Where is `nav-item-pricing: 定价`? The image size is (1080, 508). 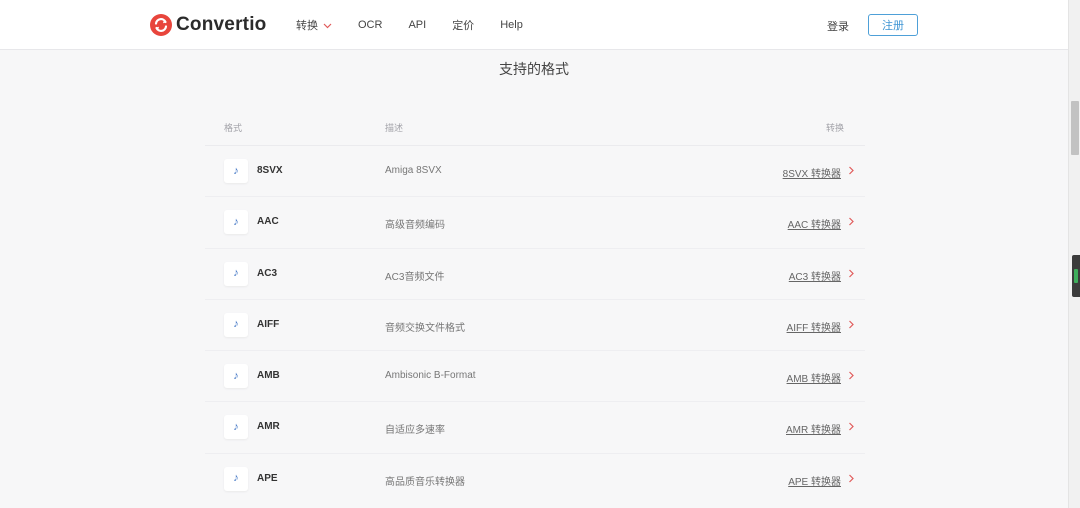 nav-item-pricing: 定价 is located at coordinates (463, 25).